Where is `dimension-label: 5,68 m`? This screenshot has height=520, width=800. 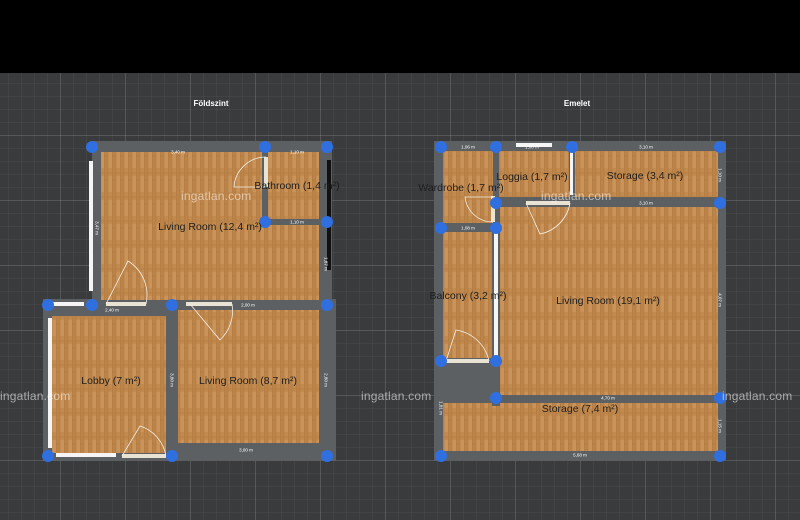
dimension-label: 5,68 m is located at coordinates (580, 455).